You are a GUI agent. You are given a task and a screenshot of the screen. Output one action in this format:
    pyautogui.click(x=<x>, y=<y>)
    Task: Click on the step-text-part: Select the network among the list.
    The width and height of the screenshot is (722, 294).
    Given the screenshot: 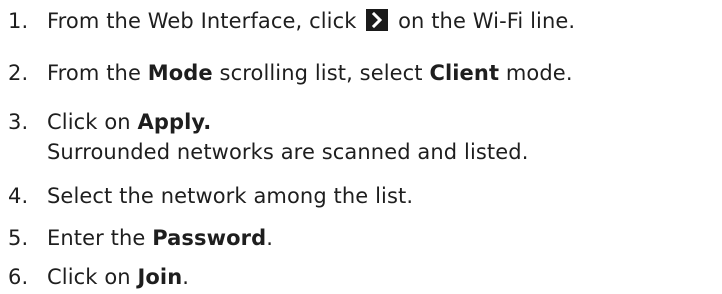 What is the action you would take?
    pyautogui.click(x=230, y=196)
    